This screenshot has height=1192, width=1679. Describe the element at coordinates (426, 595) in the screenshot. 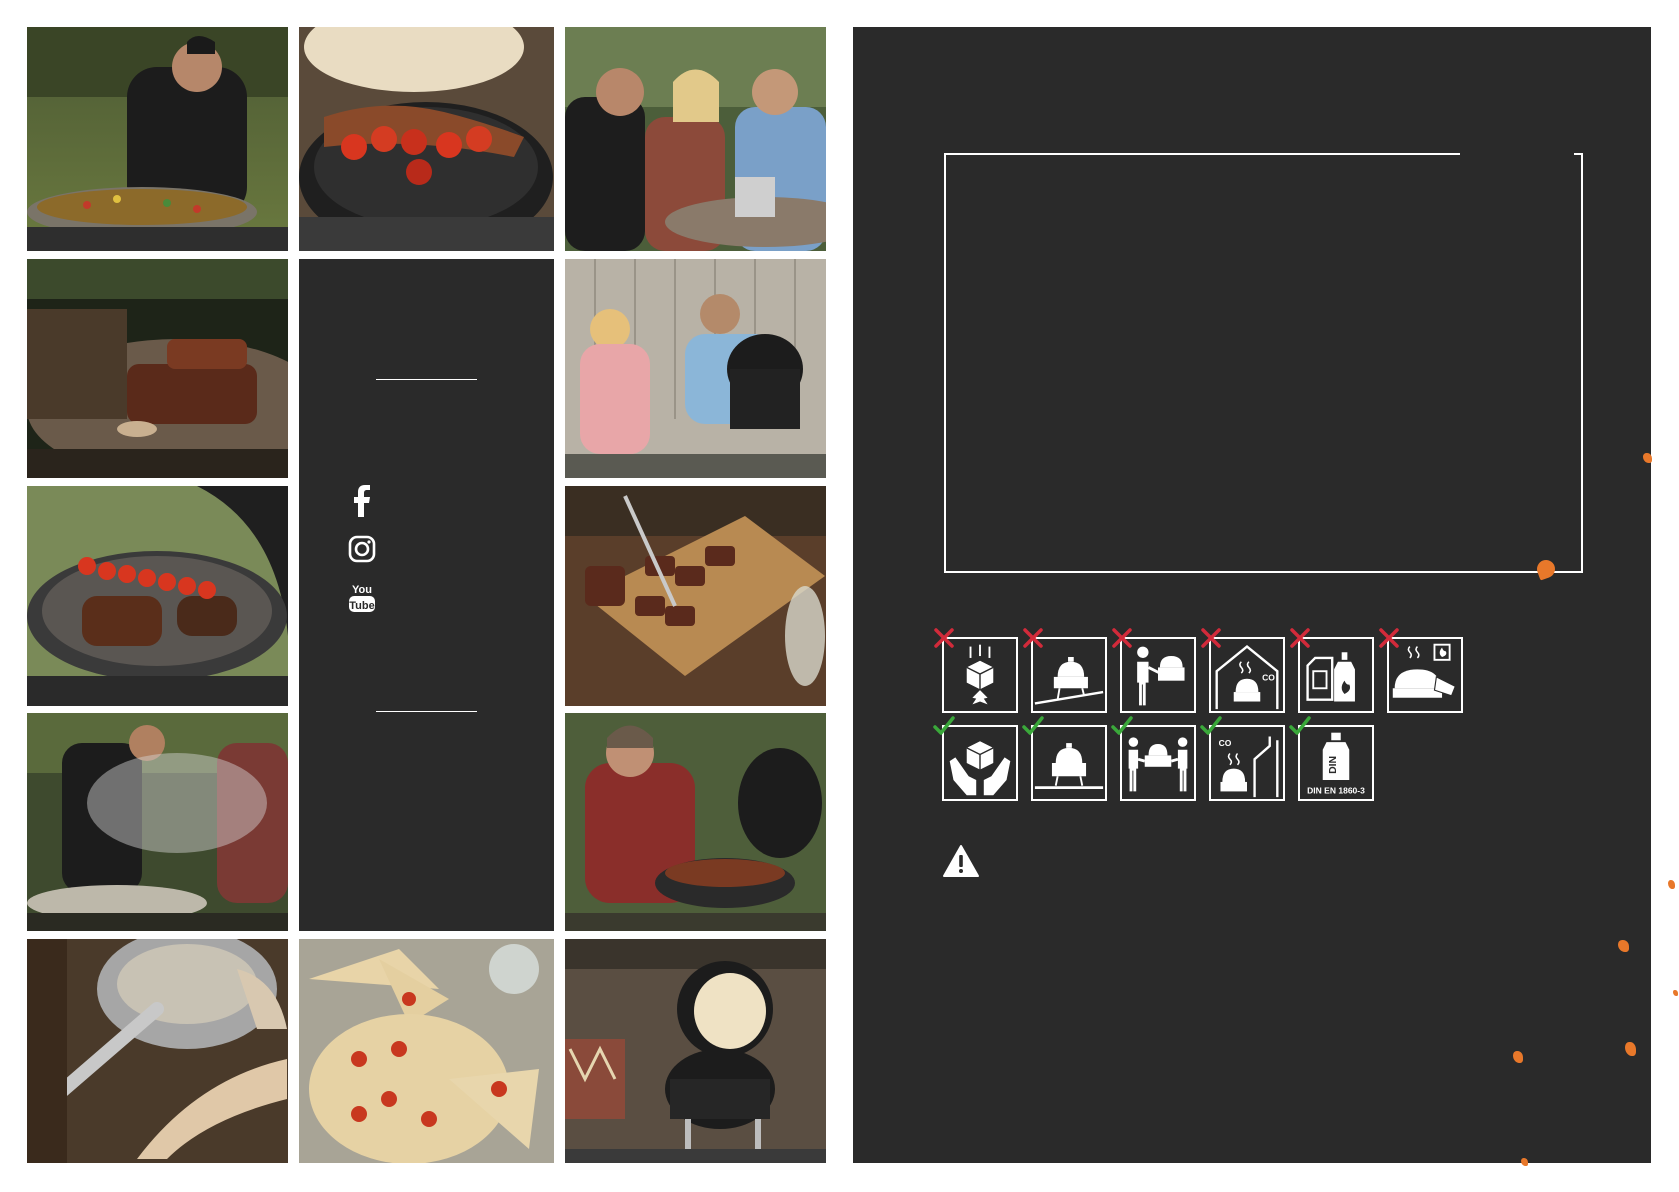

I see `social-media-panel: You Tube` at that location.